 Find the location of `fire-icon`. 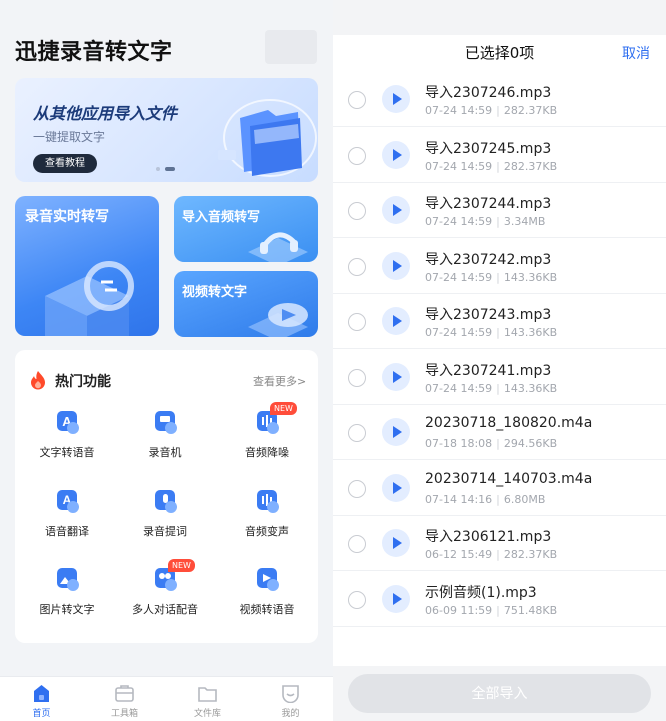

fire-icon is located at coordinates (38, 380).